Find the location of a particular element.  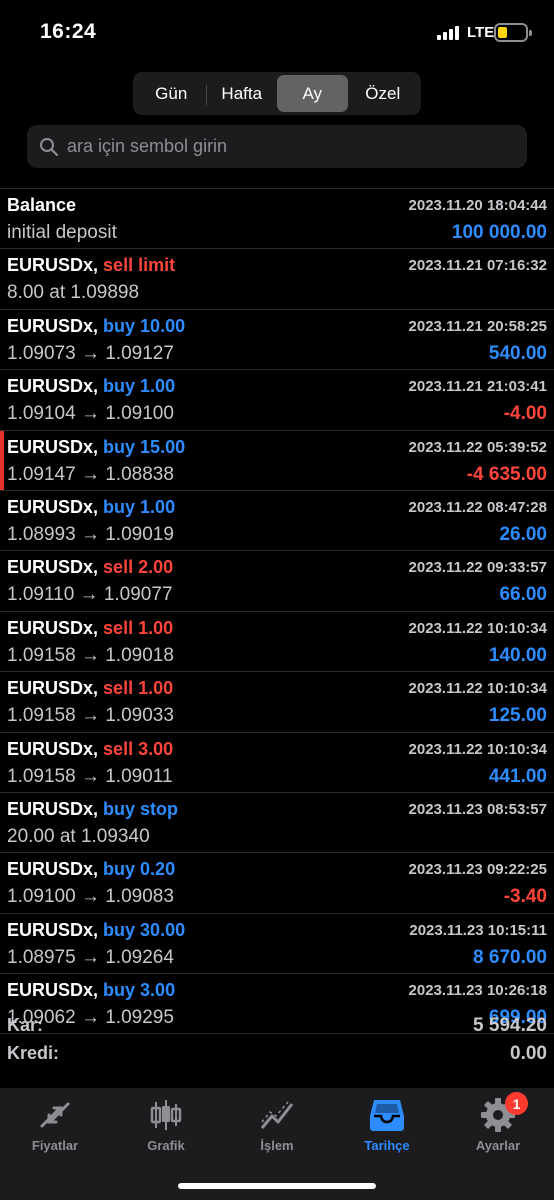

deal-prices: 20.00 at 1.09340 is located at coordinates (78, 836).